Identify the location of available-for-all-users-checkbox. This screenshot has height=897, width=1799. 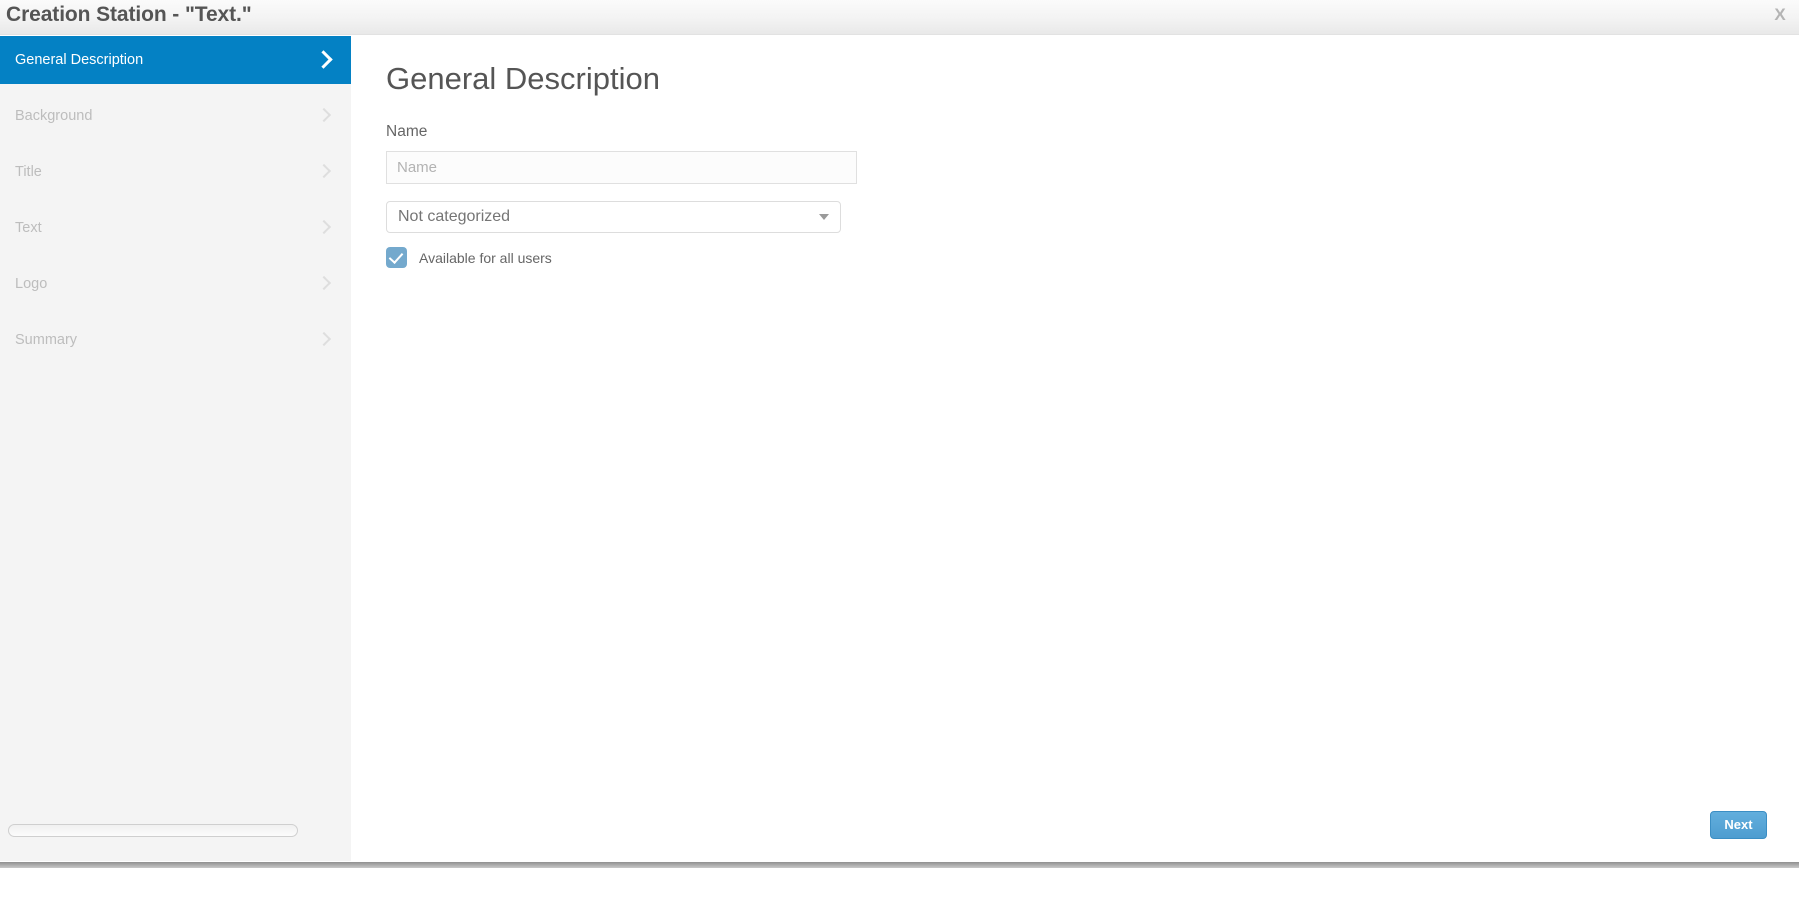
(396, 257).